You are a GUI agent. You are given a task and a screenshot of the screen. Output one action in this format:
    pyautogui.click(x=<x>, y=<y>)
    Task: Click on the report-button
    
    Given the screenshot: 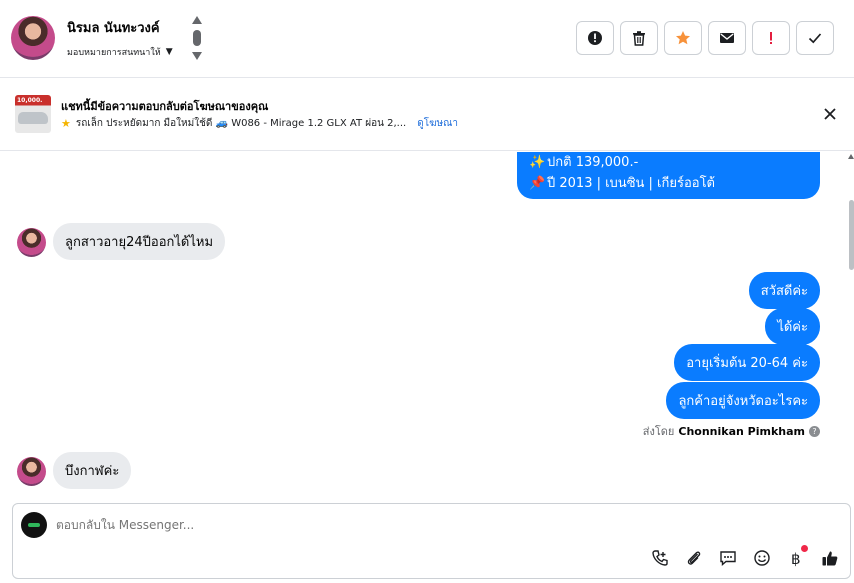 What is the action you would take?
    pyautogui.click(x=595, y=38)
    